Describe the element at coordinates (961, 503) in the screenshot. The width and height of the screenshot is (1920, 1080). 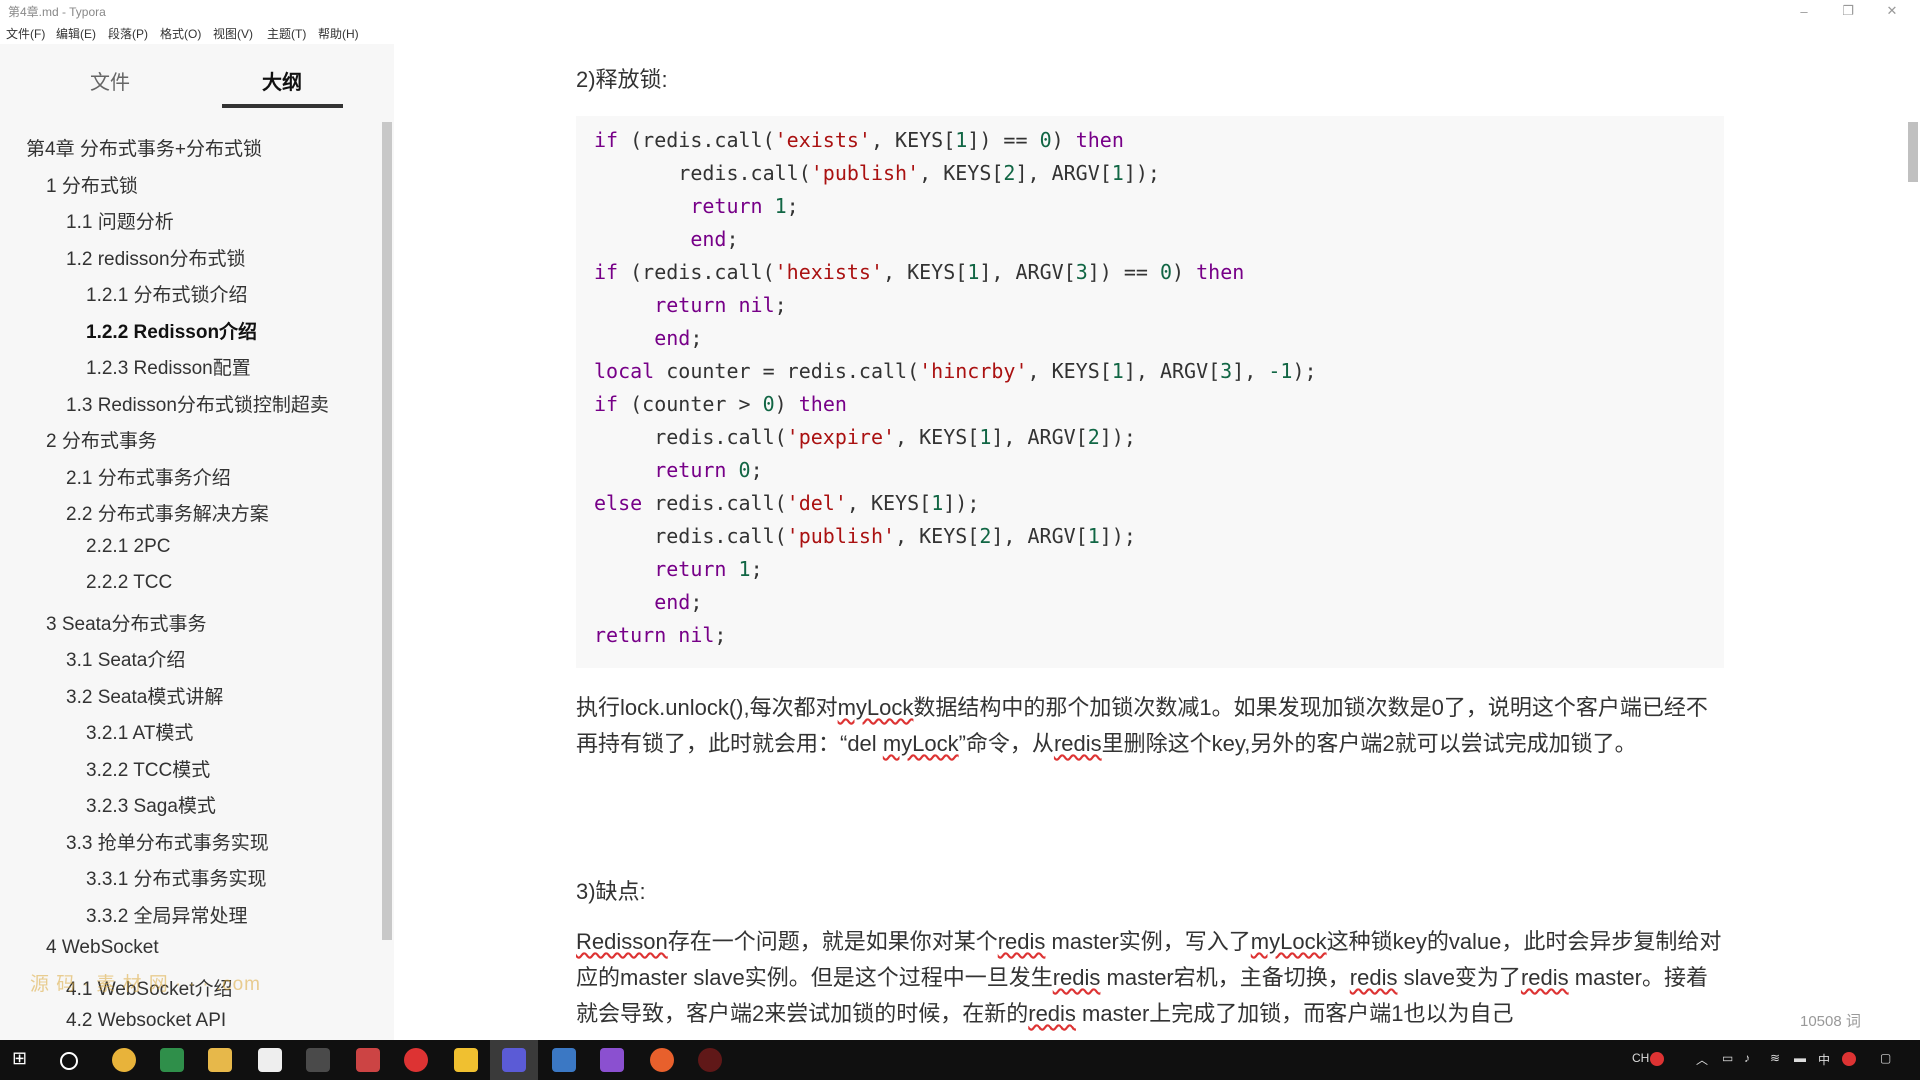
I see `code-token: ]);` at that location.